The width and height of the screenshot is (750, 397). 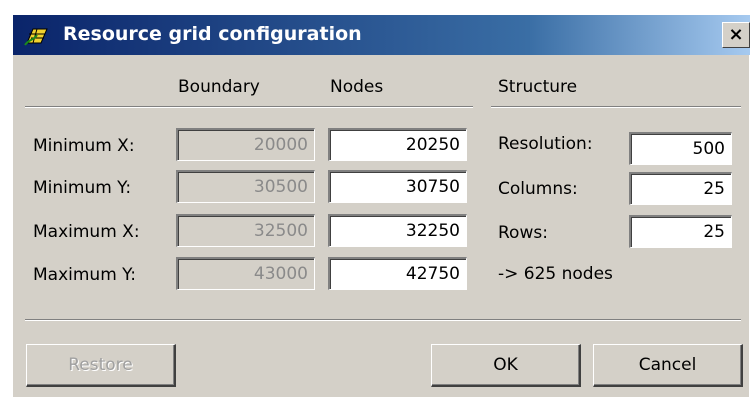 I want to click on nodes-max-x-field: 32250, so click(x=397, y=230).